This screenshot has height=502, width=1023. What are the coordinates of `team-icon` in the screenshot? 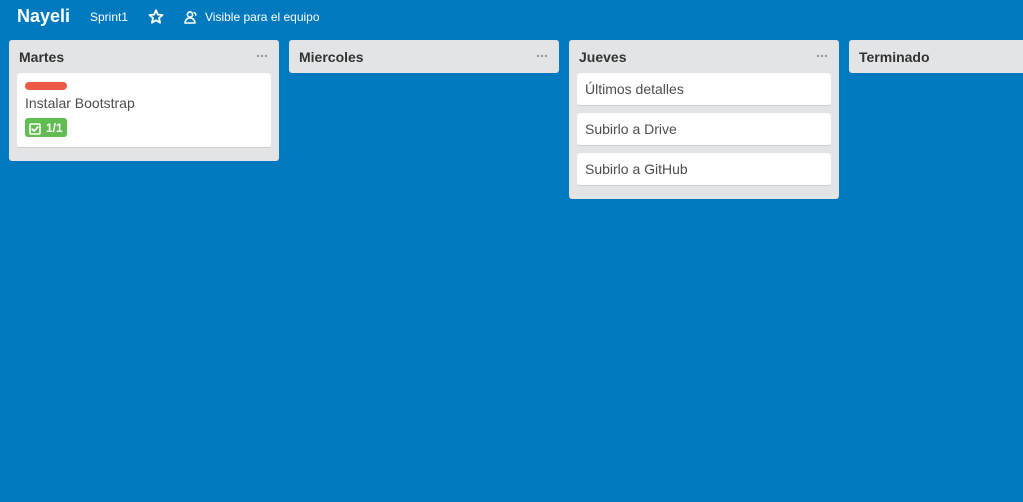 It's located at (191, 17).